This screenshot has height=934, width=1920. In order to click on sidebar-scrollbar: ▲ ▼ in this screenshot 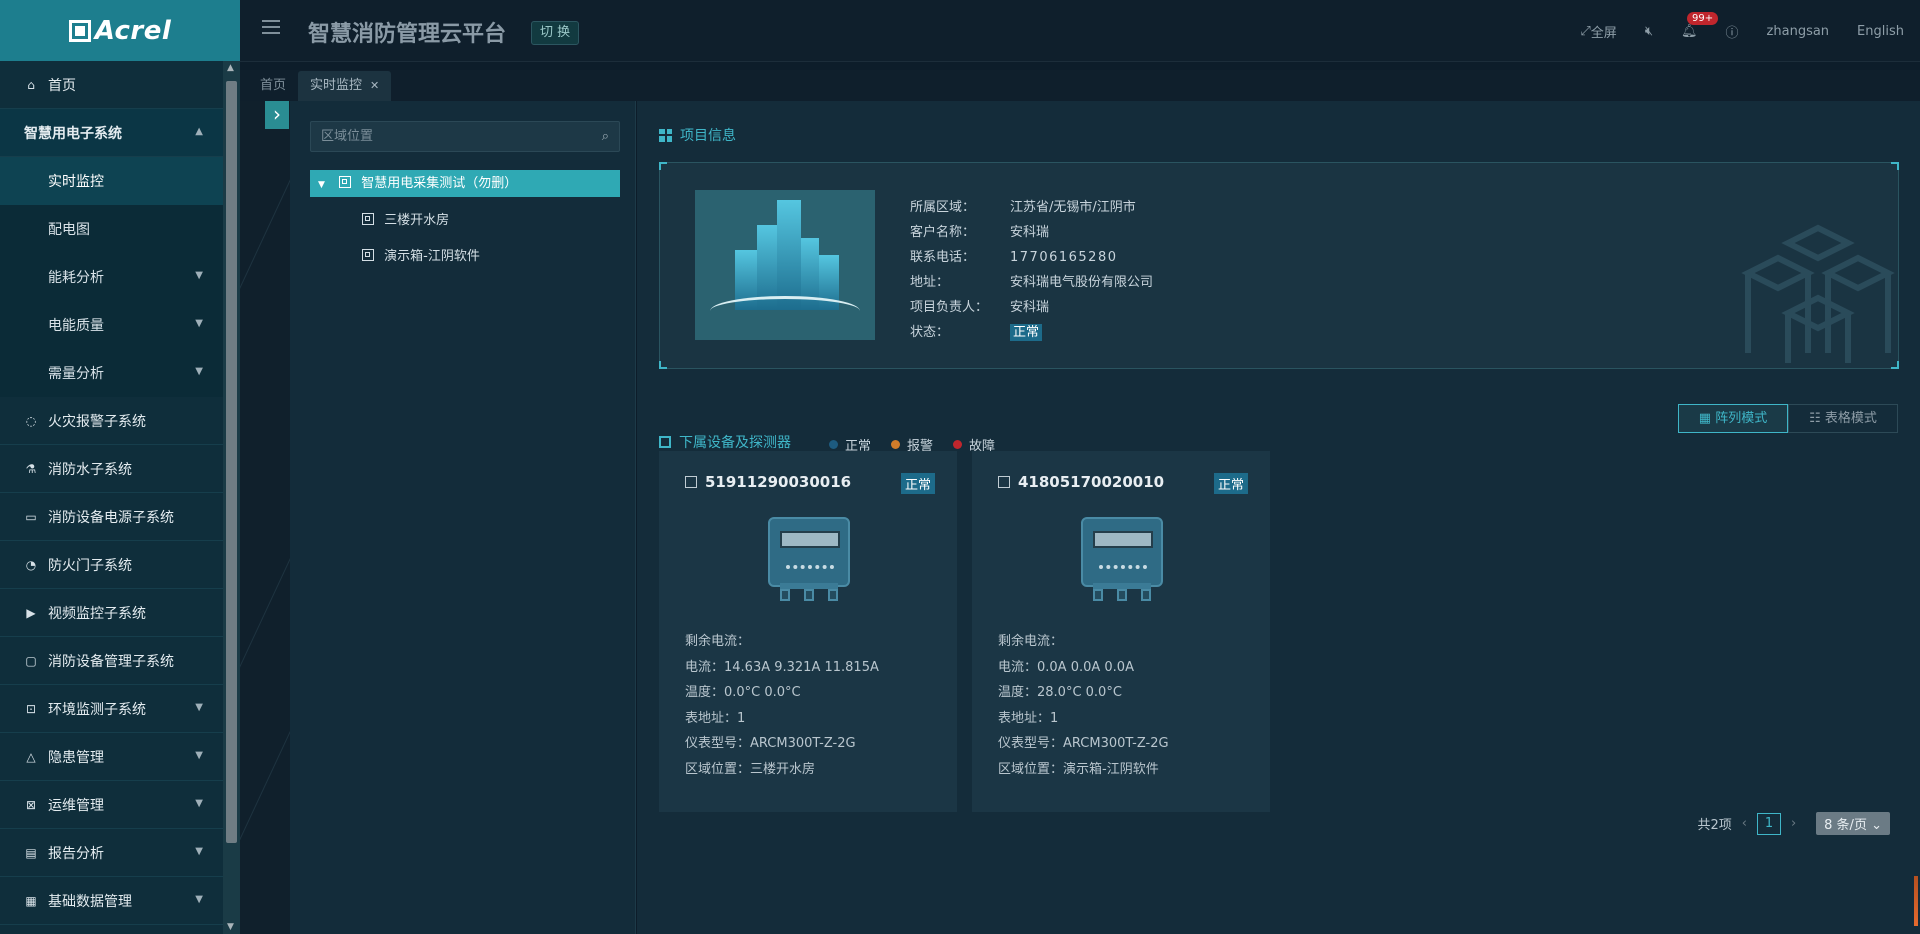, I will do `click(231, 497)`.